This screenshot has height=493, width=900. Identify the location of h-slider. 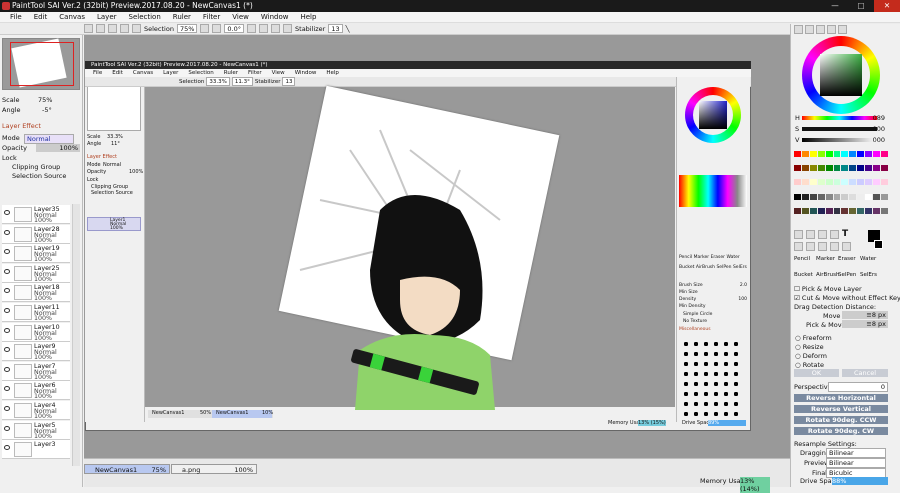
(839, 118).